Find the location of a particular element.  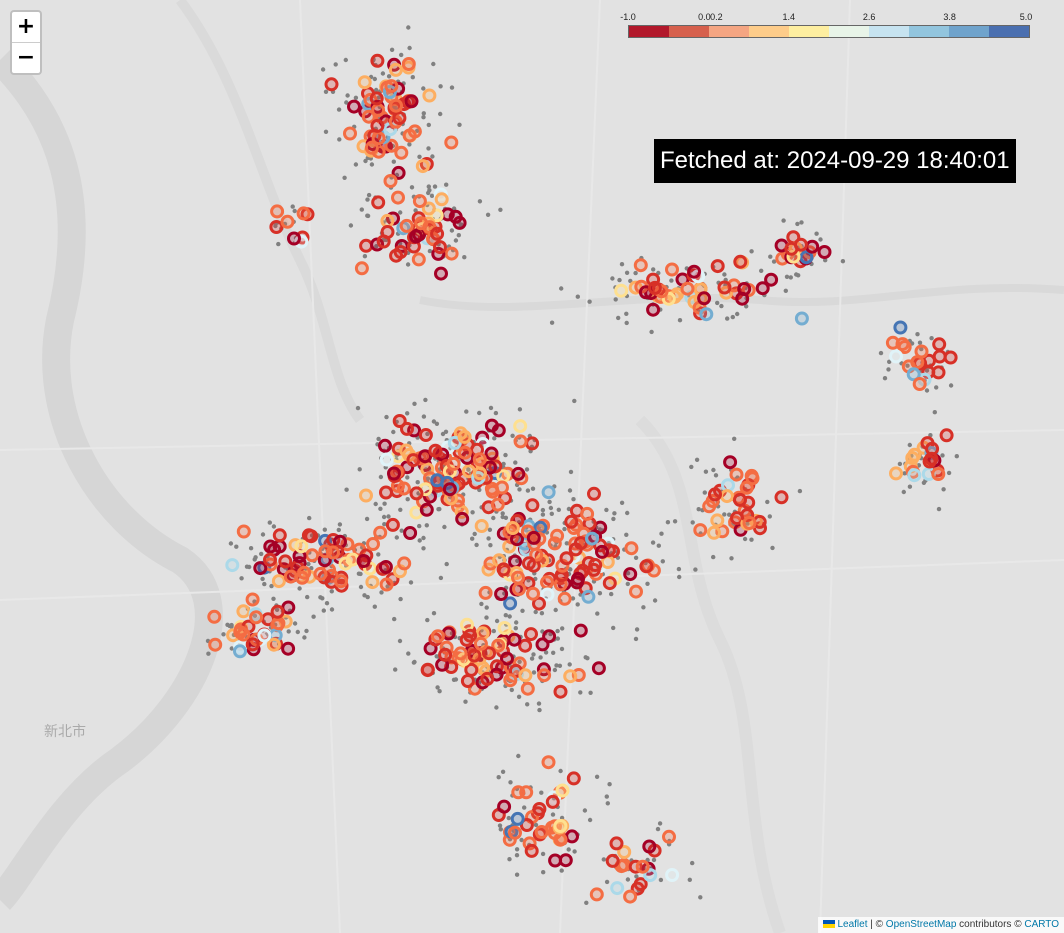

zoom-out-button: − is located at coordinates (26, 57).